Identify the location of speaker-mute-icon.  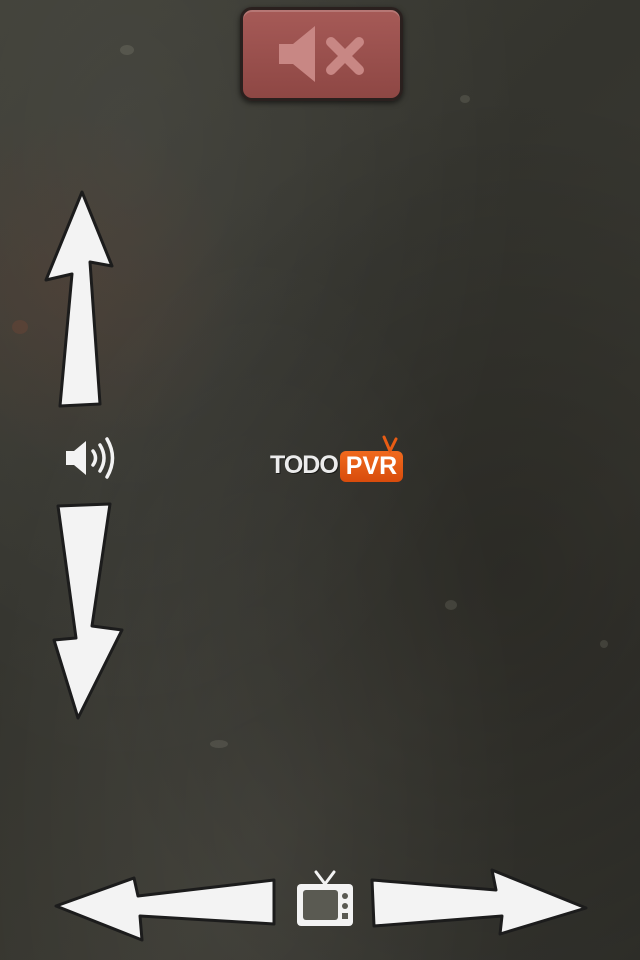
(321, 54).